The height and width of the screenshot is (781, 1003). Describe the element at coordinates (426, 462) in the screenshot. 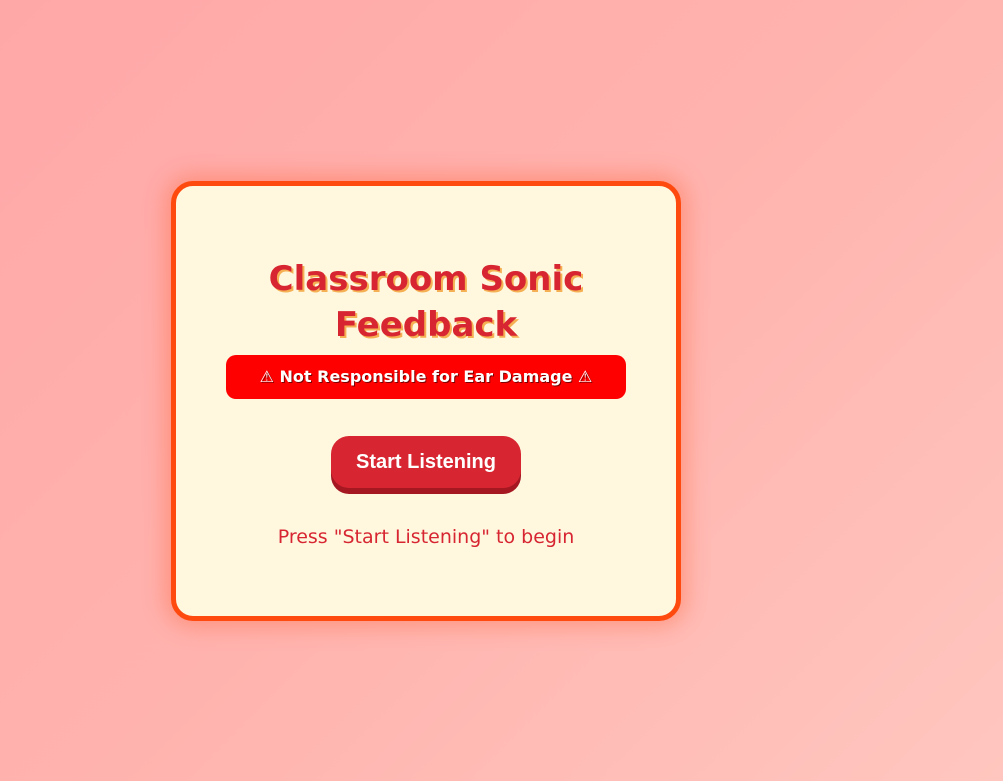

I see `start-listening-button: Start Listening` at that location.